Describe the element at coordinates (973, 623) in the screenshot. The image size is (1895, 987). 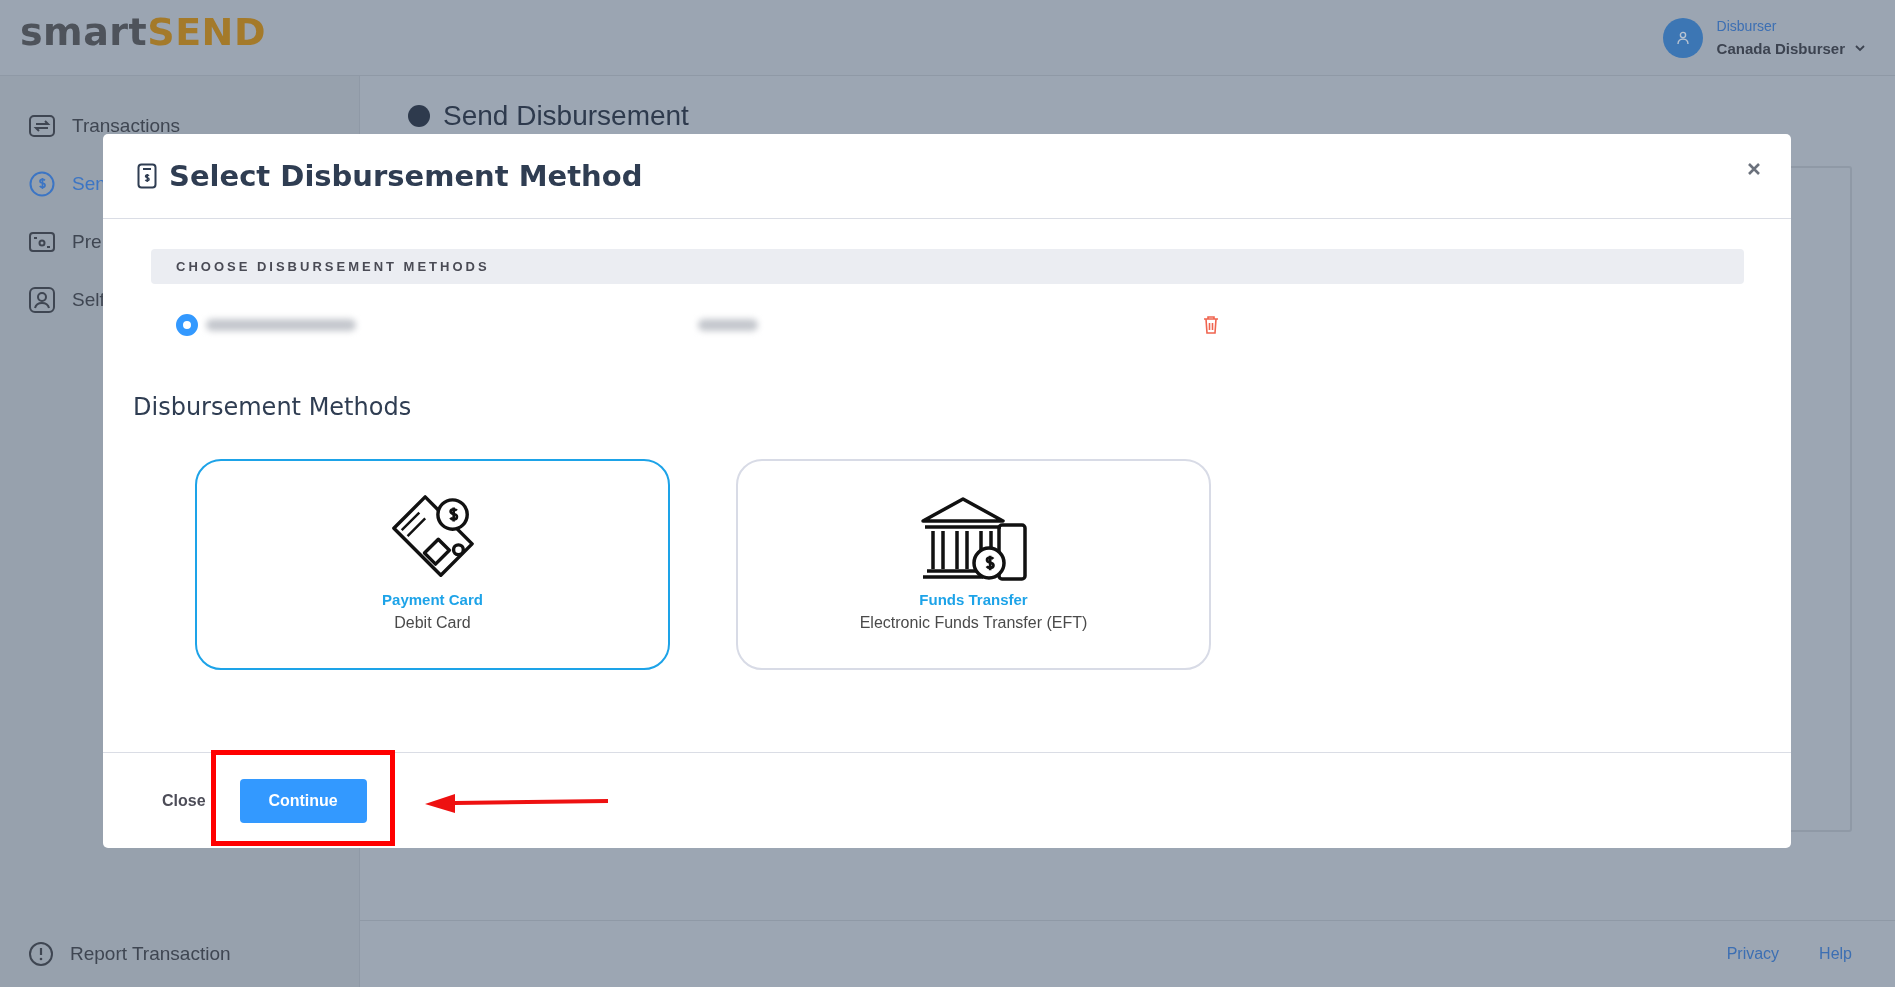
I see `method-description: Electronic Funds Transfer (EFT)` at that location.